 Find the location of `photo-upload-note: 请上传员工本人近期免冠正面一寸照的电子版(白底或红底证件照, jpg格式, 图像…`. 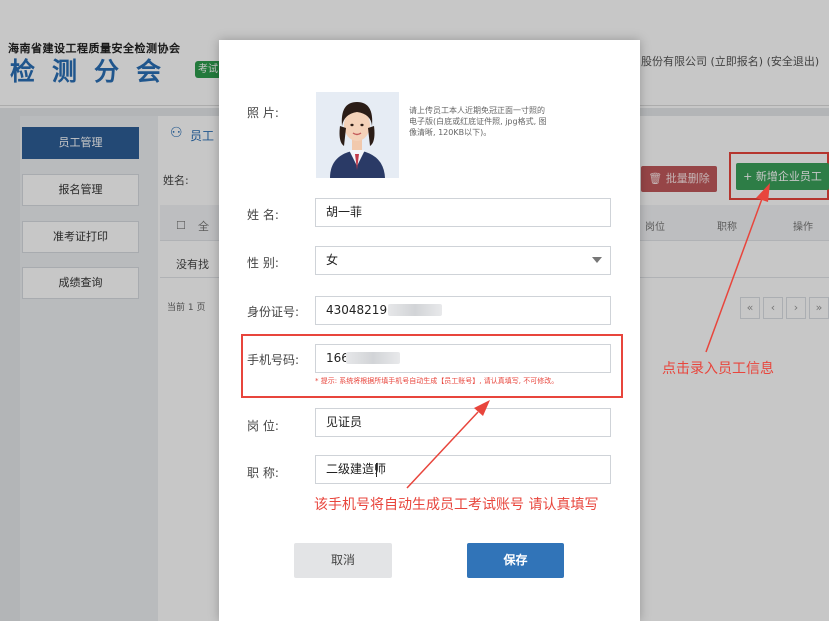

photo-upload-note: 请上传员工本人近期免冠正面一寸照的电子版(白底或红底证件照, jpg格式, 图像… is located at coordinates (478, 121).